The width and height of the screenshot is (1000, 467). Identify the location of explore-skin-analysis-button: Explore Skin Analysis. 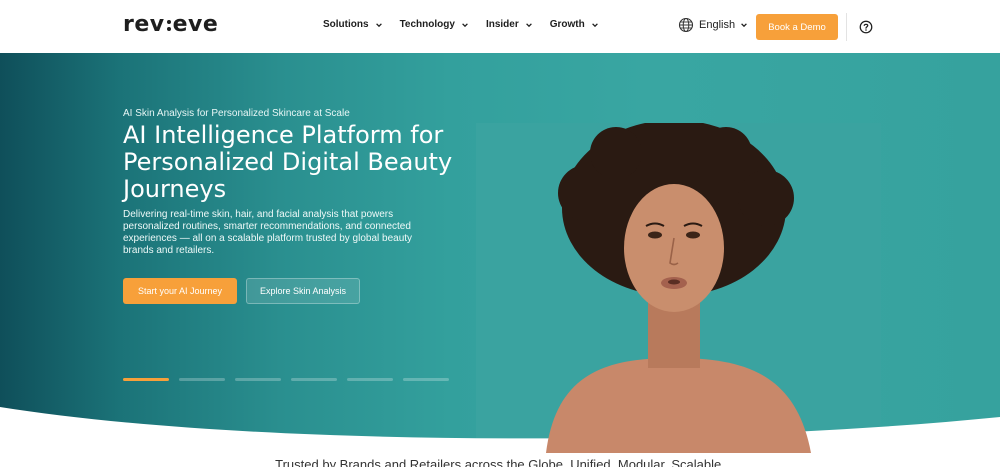
(303, 291).